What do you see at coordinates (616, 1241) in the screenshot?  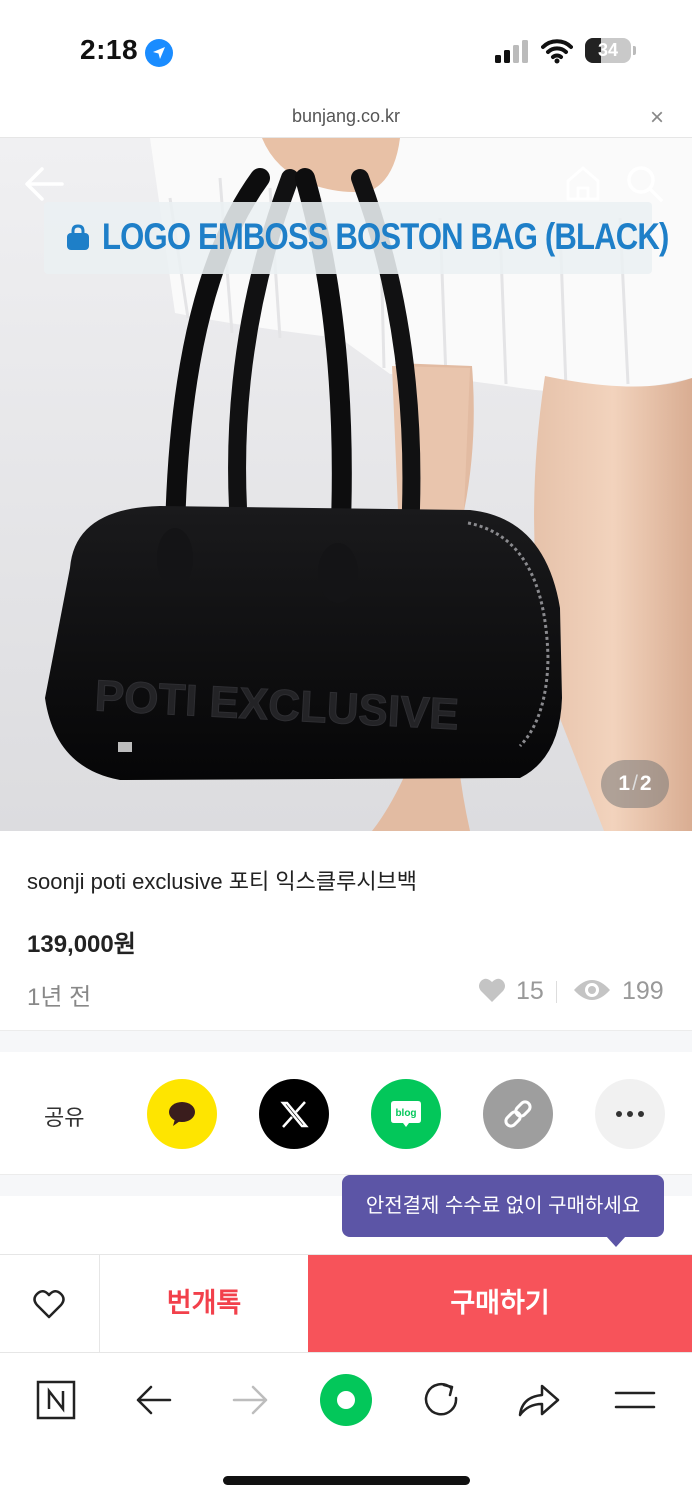 I see `tooltip-tail` at bounding box center [616, 1241].